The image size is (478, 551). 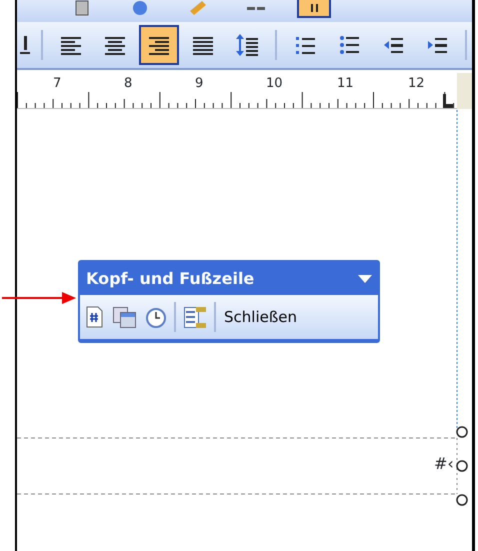 What do you see at coordinates (464, 91) in the screenshot?
I see `ruler-margin` at bounding box center [464, 91].